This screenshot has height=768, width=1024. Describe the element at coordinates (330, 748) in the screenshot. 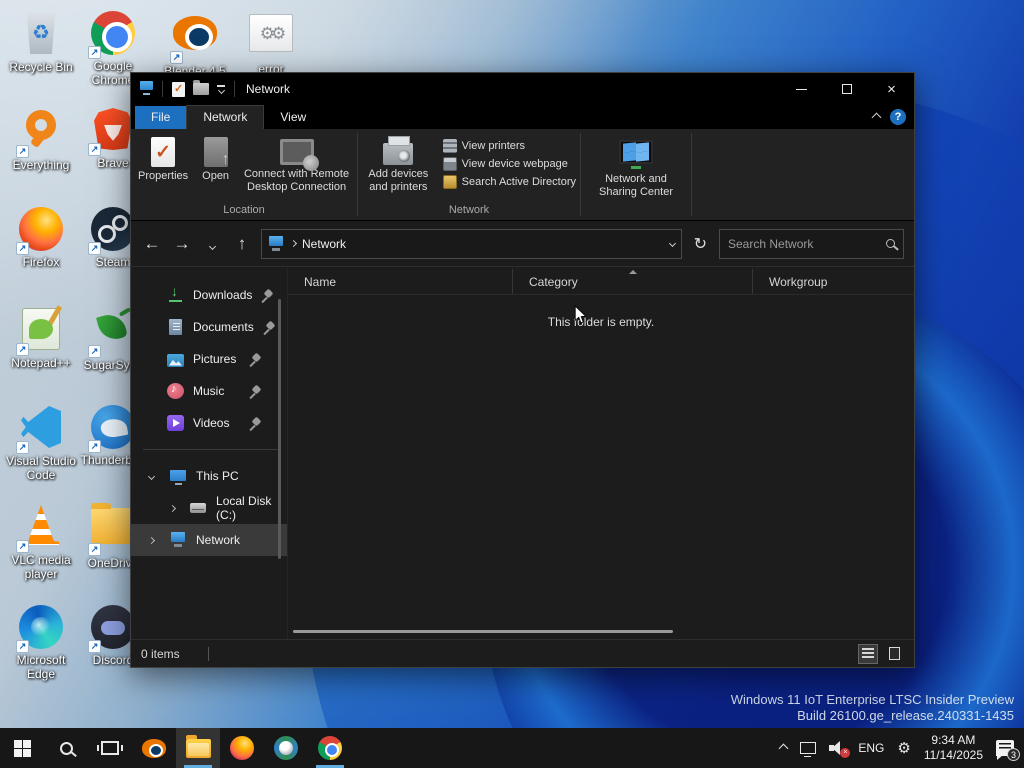

I see `taskbar-chrome` at that location.